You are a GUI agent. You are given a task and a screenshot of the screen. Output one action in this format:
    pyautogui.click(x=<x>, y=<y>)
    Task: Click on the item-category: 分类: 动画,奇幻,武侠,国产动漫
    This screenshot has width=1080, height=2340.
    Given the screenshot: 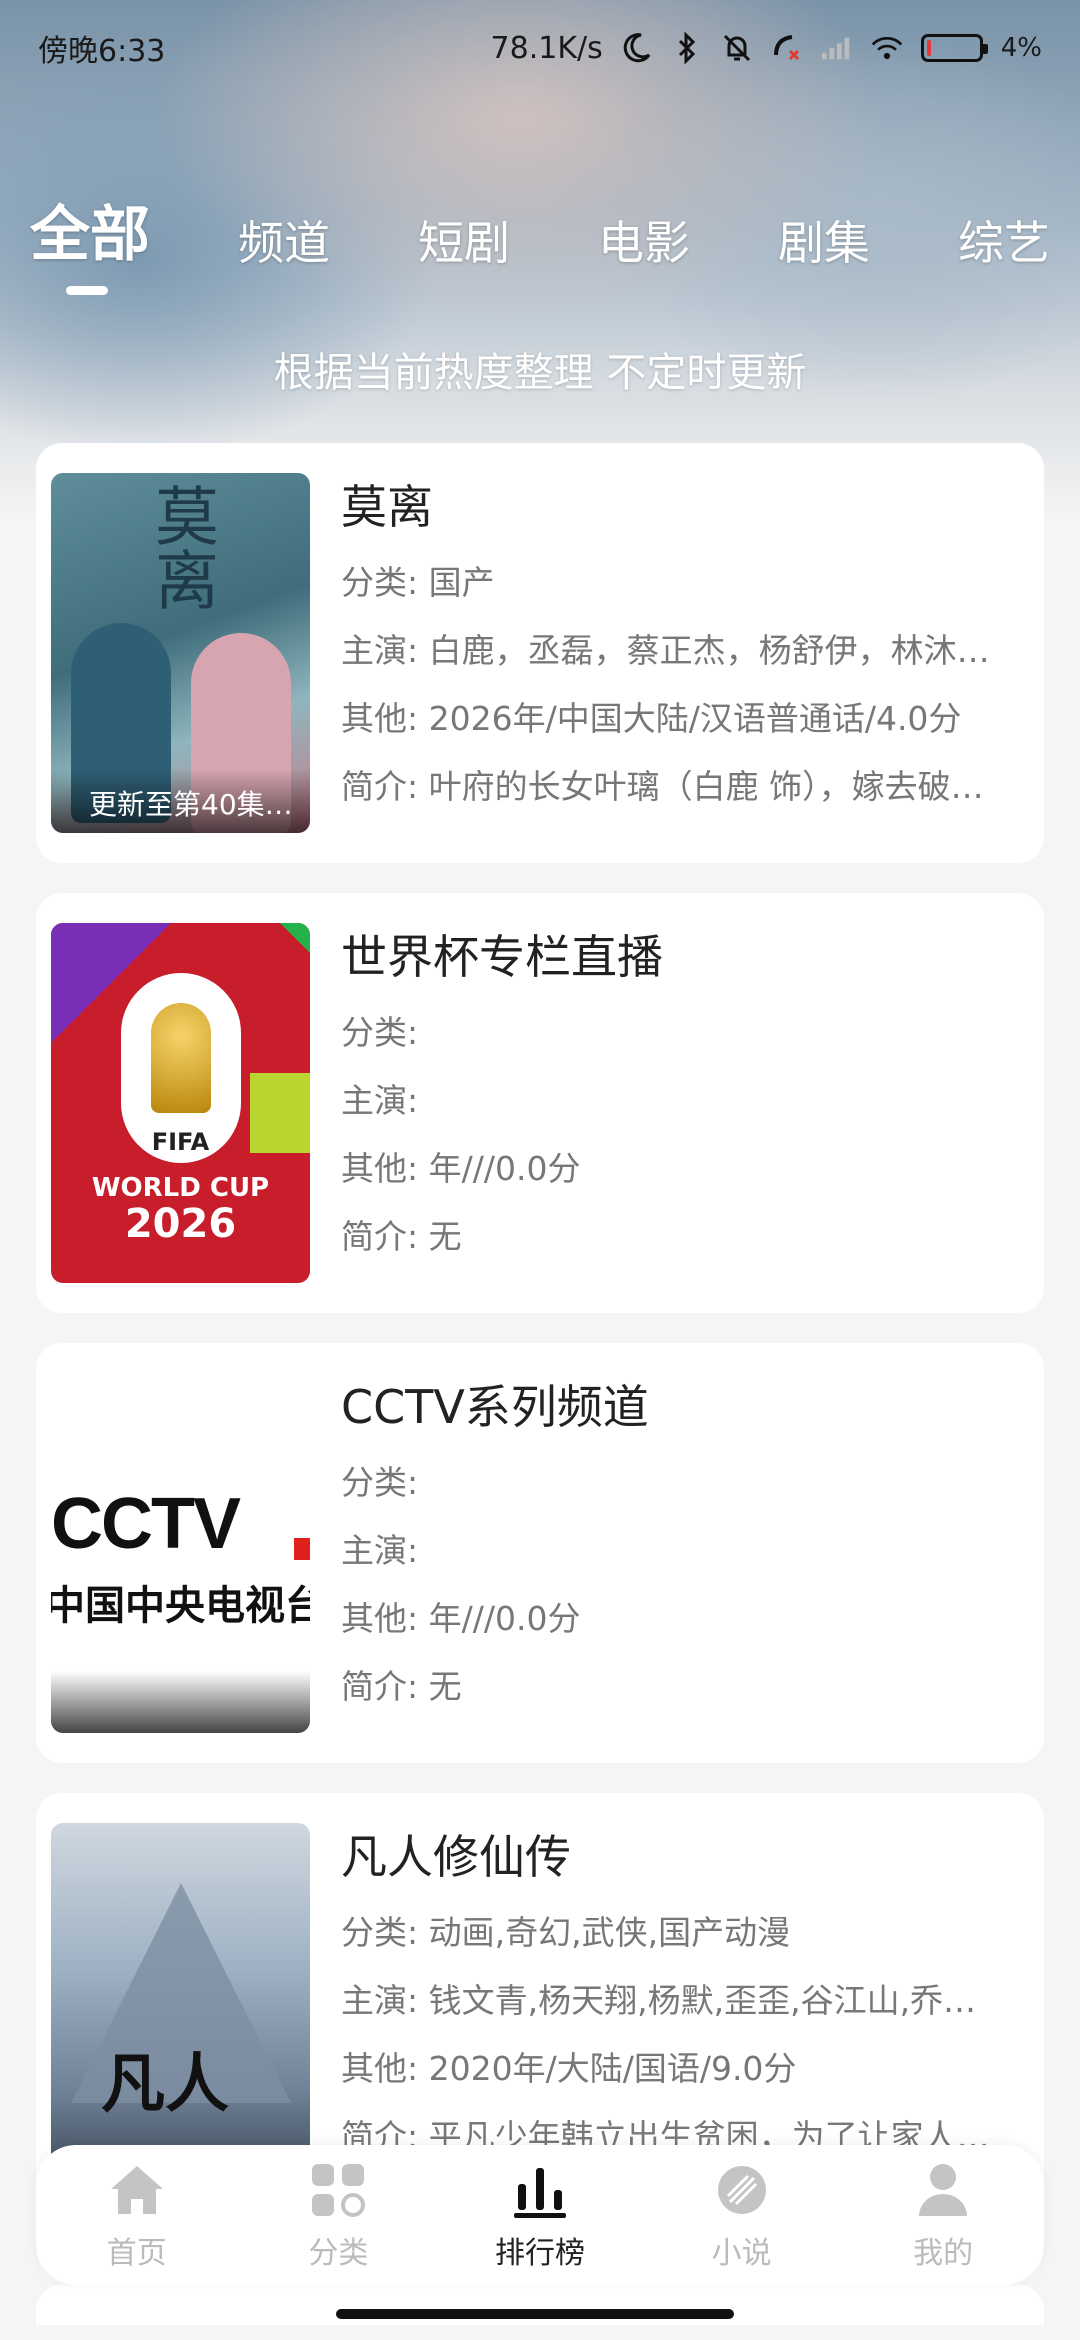 What is the action you would take?
    pyautogui.click(x=566, y=1932)
    